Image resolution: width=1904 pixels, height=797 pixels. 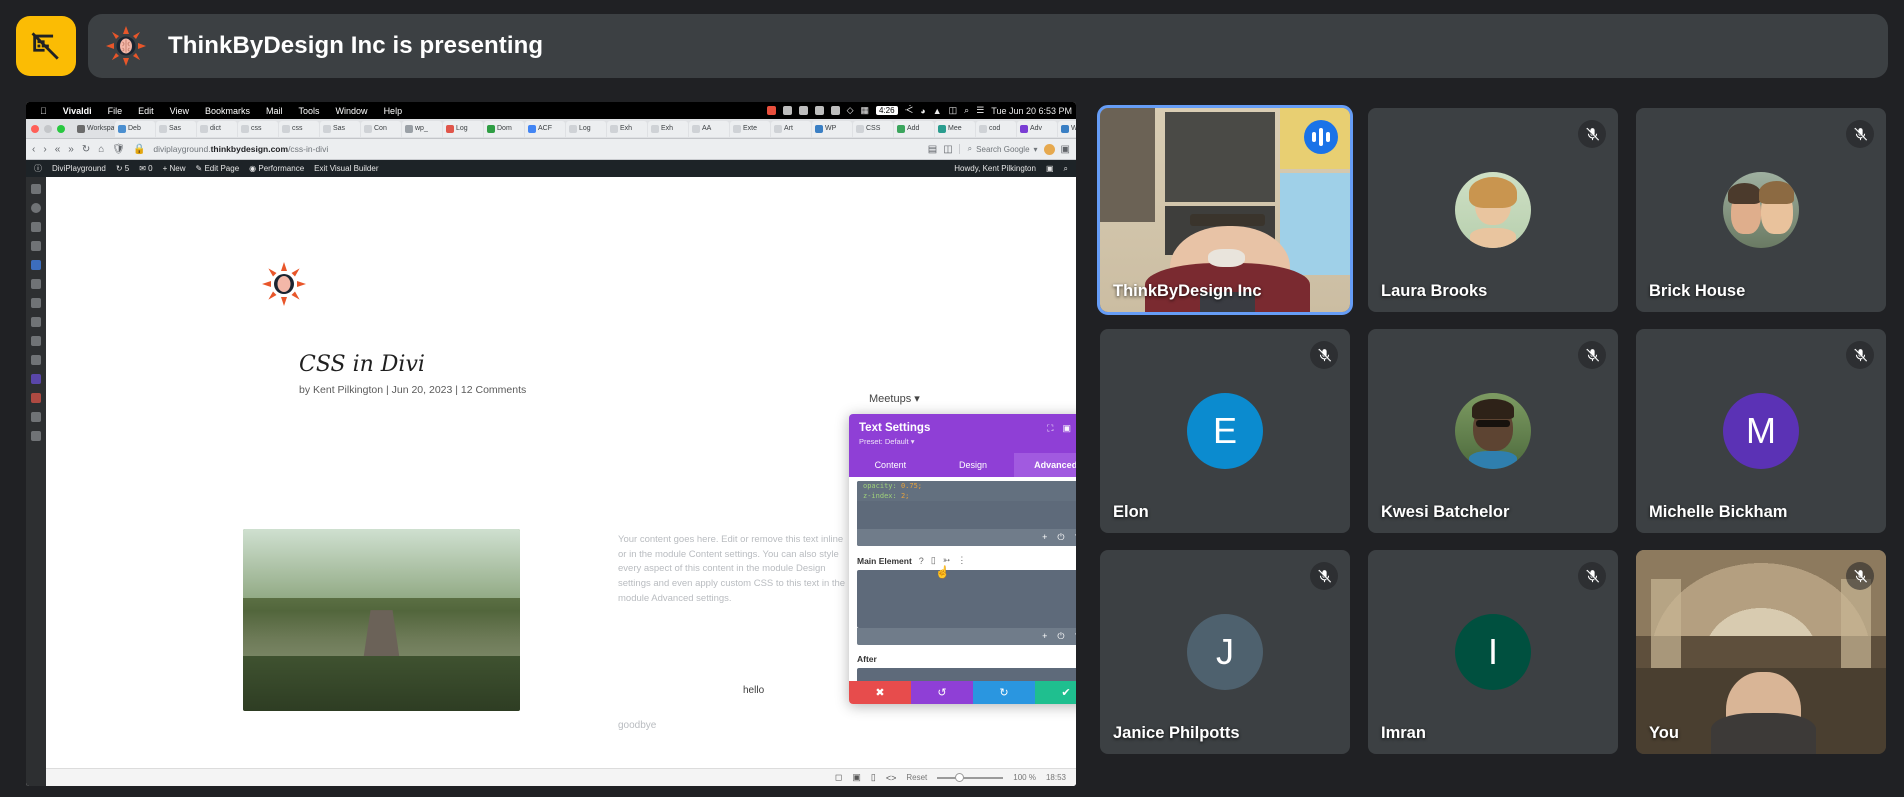 I want to click on sort-icon: ⇅, so click(x=1075, y=537).